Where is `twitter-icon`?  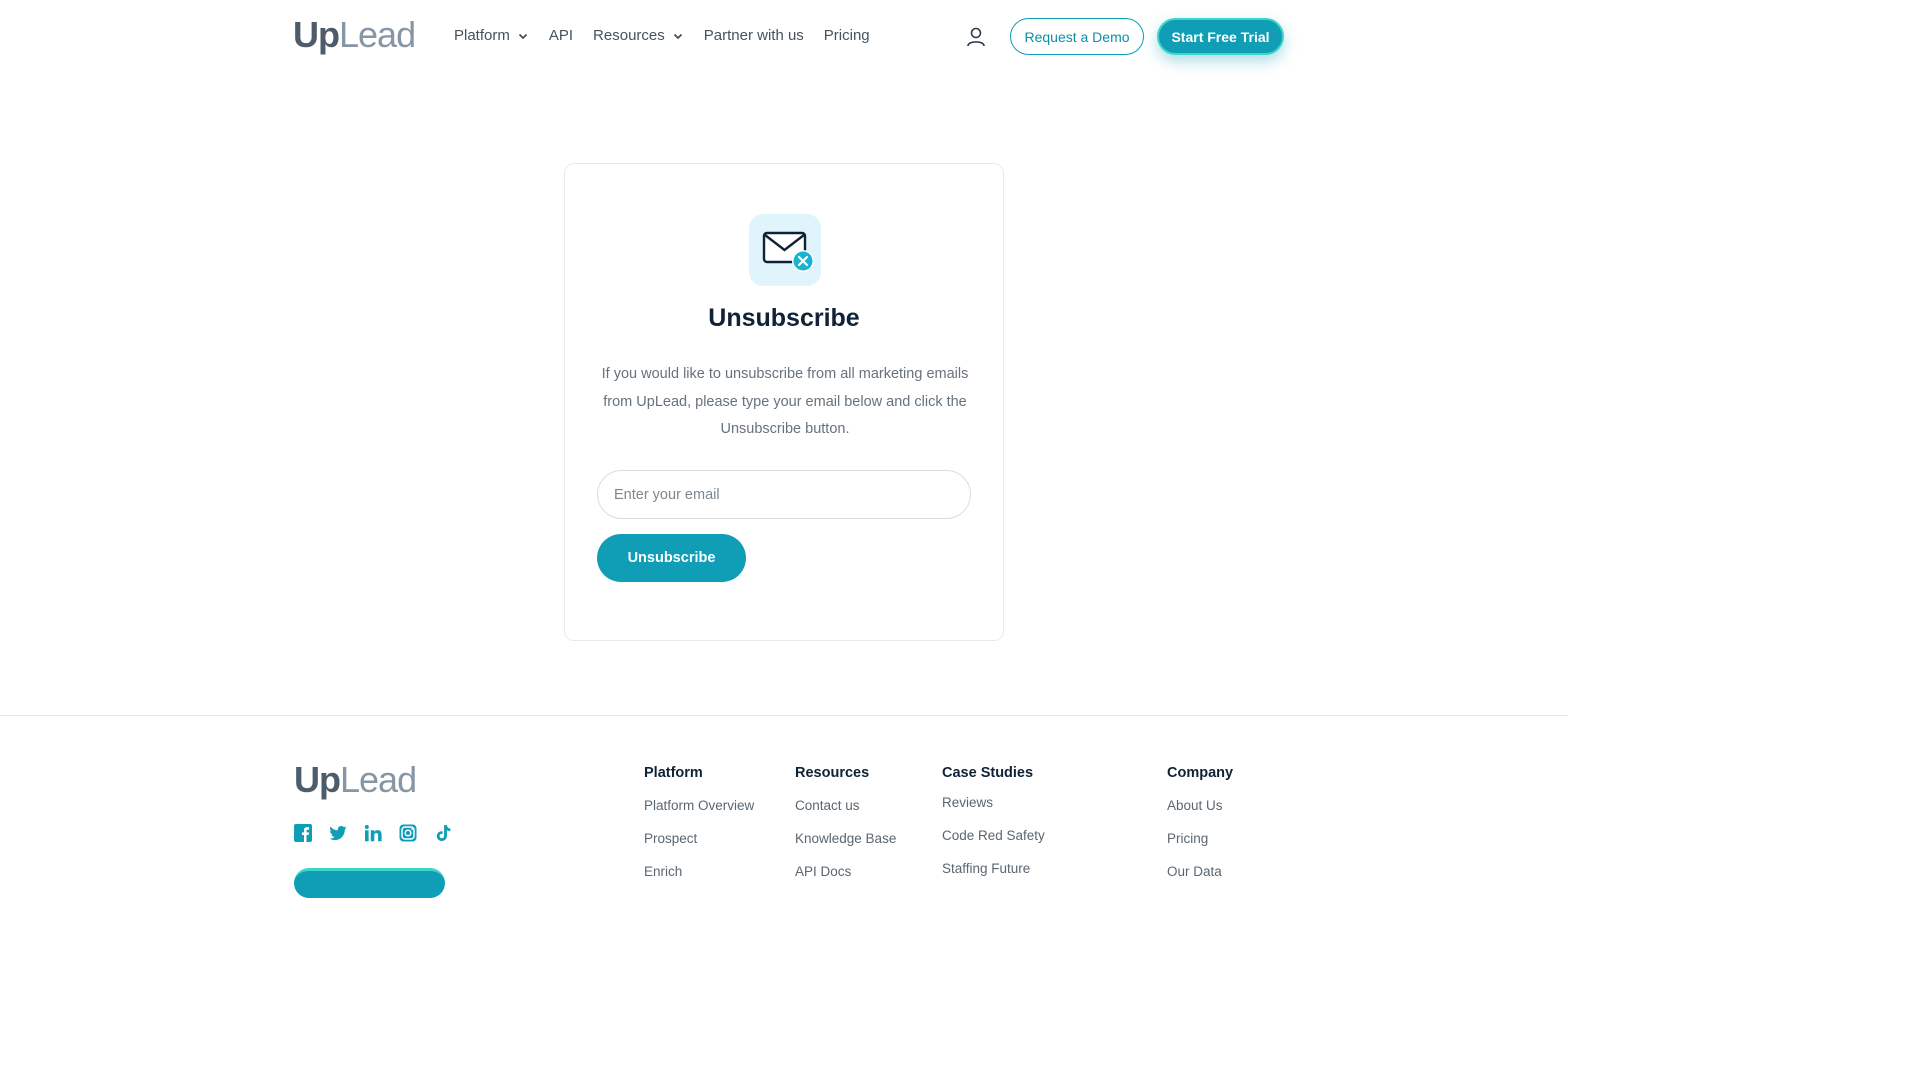 twitter-icon is located at coordinates (338, 833).